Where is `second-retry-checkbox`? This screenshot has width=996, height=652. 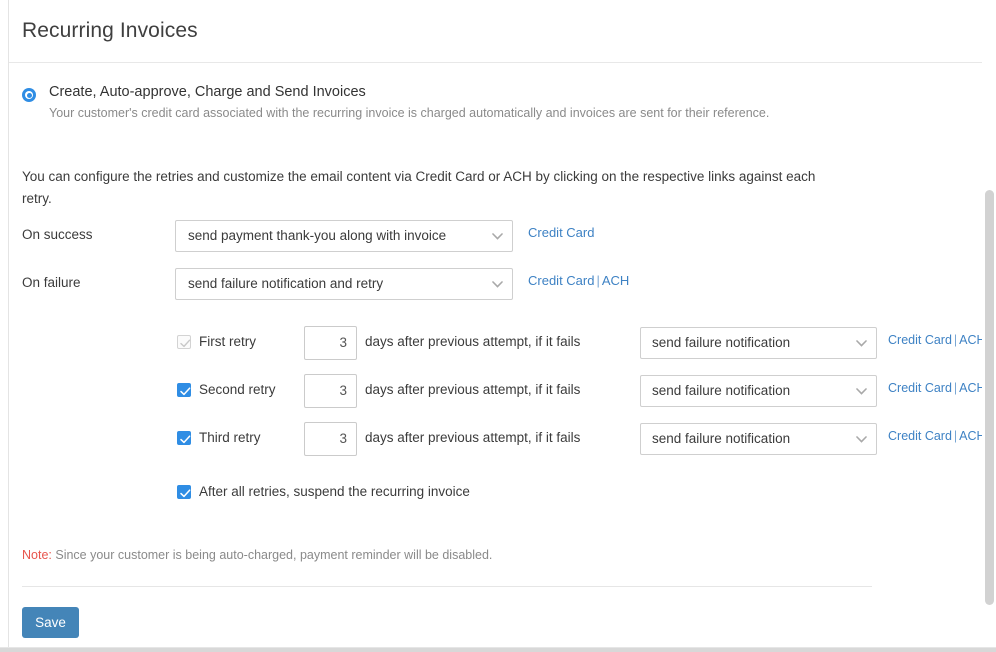
second-retry-checkbox is located at coordinates (184, 390).